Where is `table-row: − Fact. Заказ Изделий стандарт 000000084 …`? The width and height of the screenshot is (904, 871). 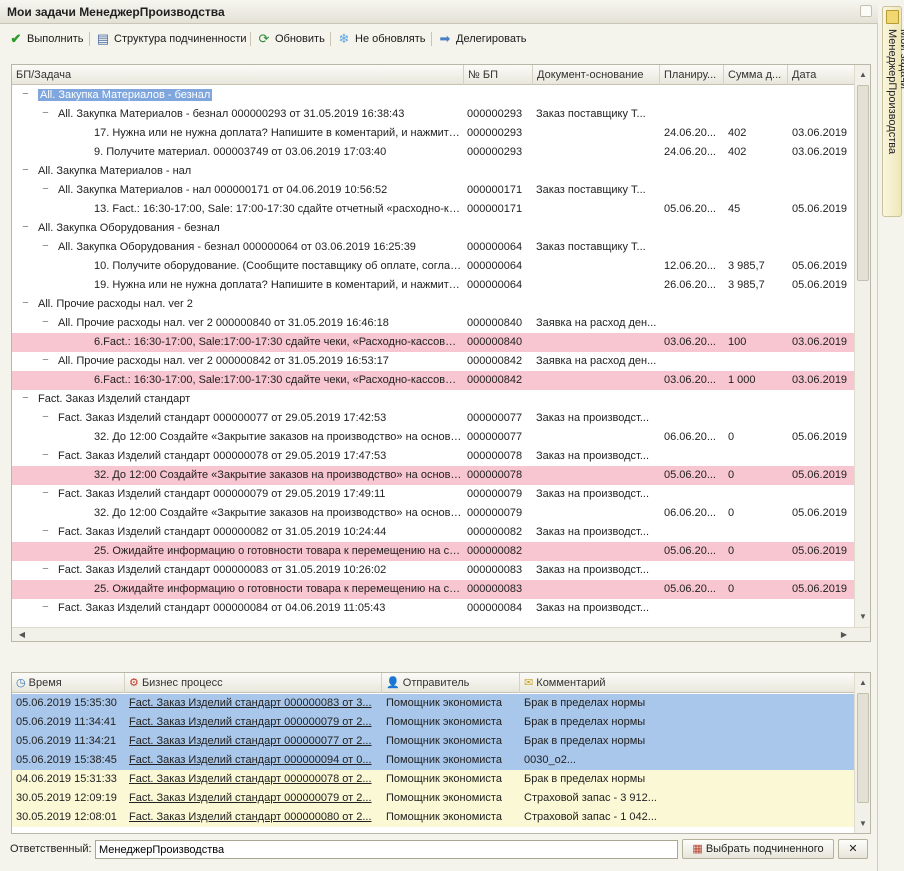
table-row: − Fact. Заказ Изделий стандарт 000000084 … is located at coordinates (433, 608).